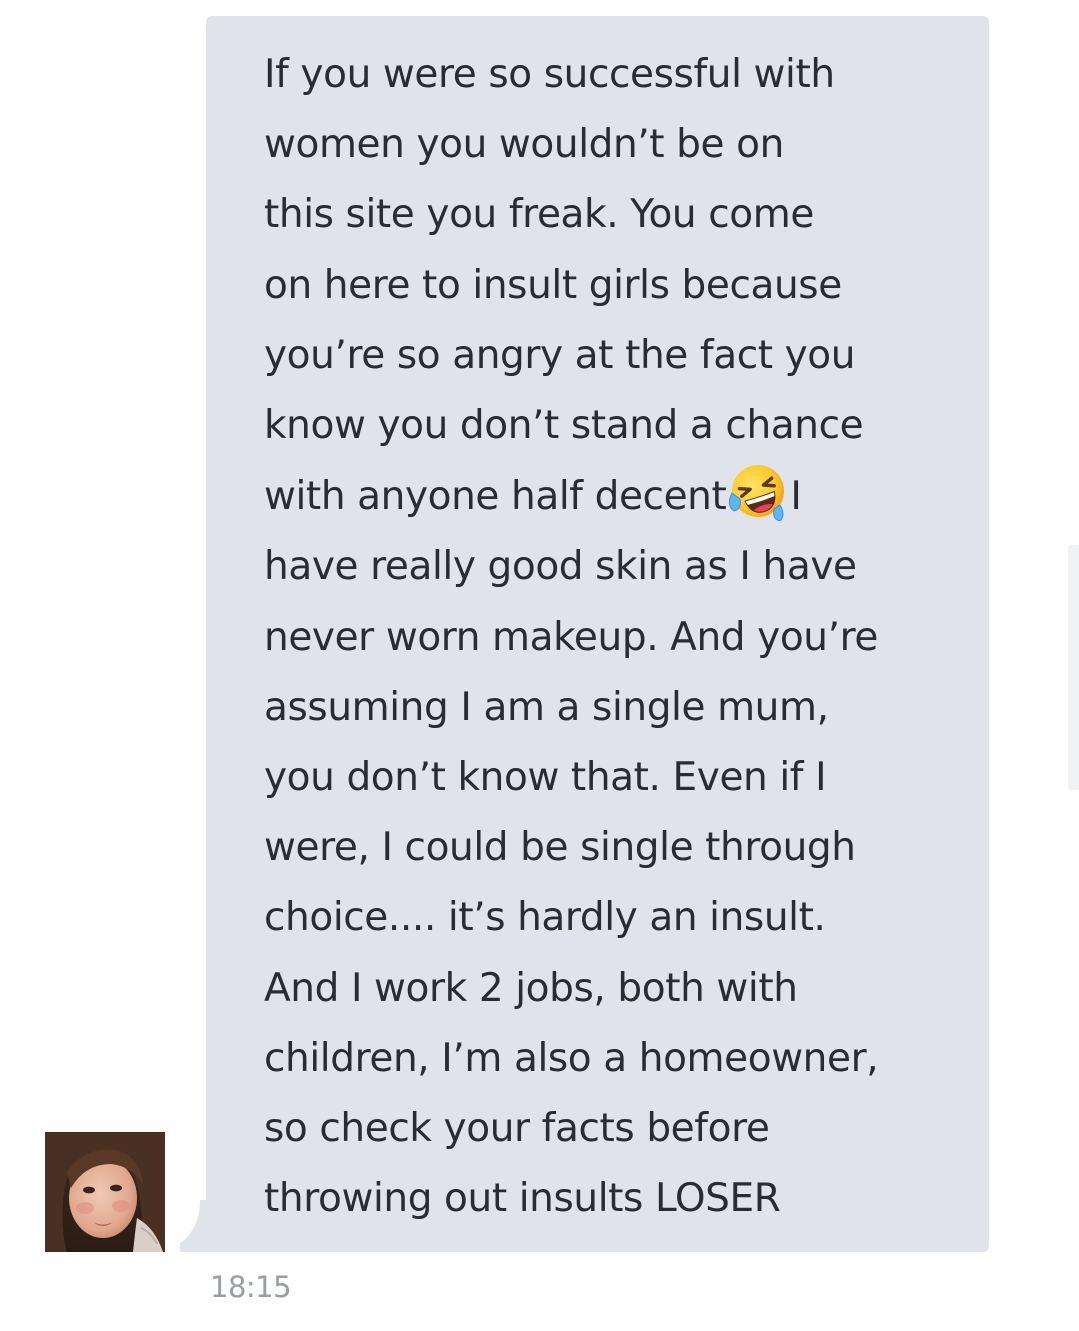  Describe the element at coordinates (522, 1199) in the screenshot. I see `message-line: throwing out insults LOSER` at that location.